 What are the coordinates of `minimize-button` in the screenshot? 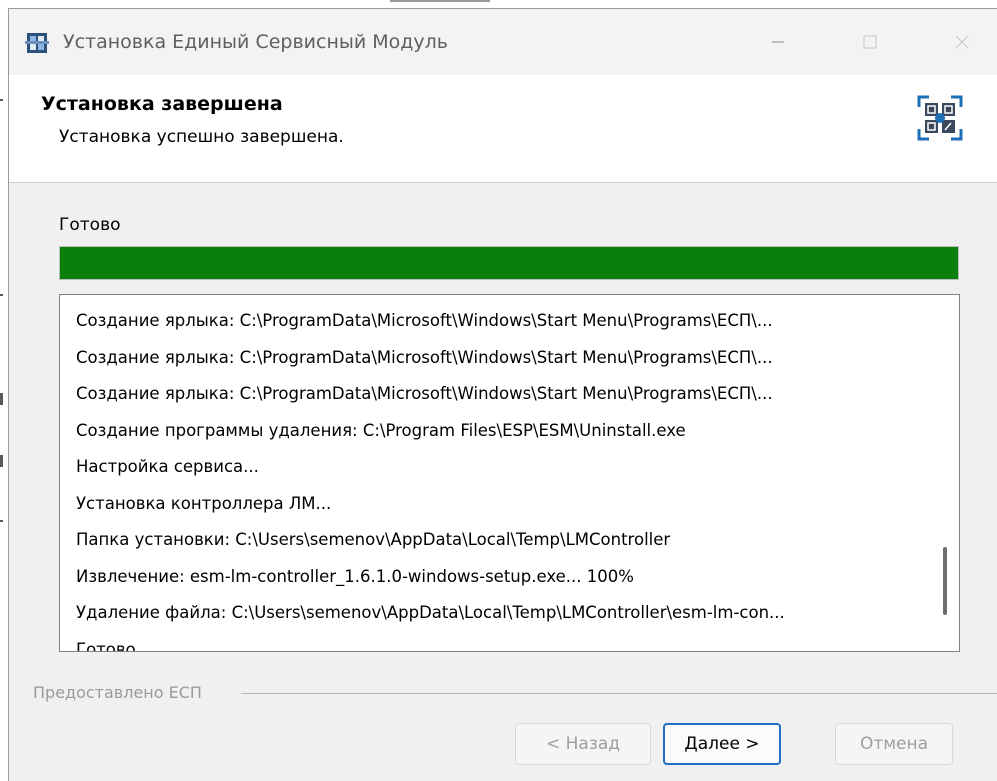 It's located at (778, 42).